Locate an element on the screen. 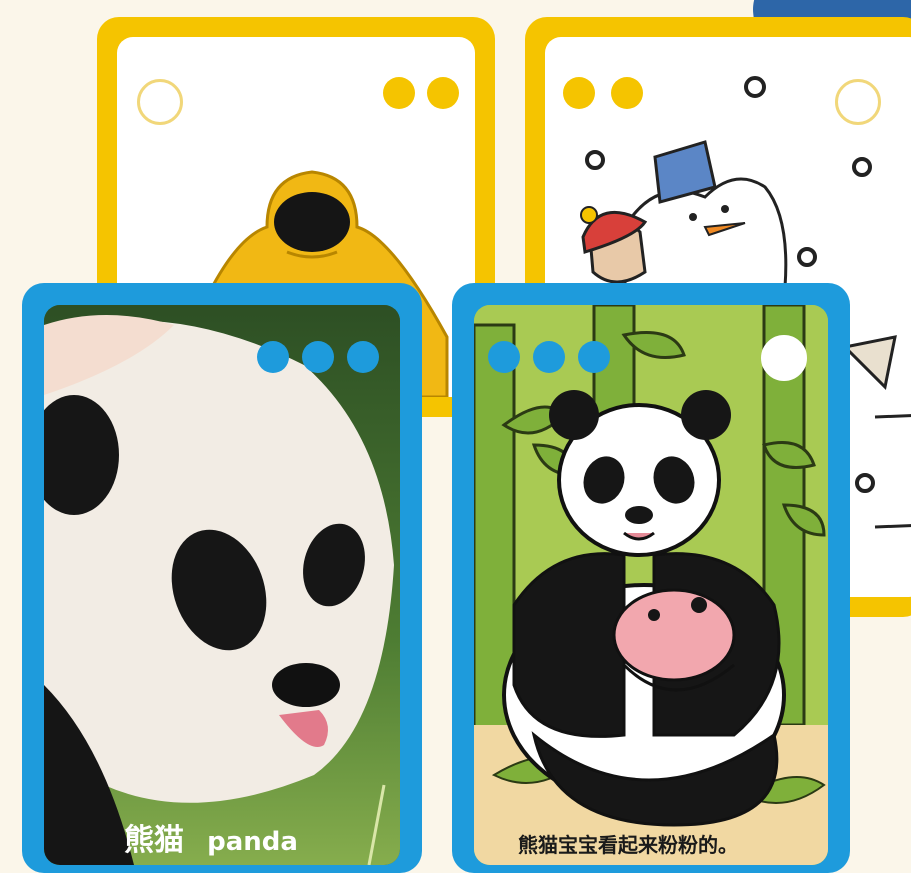  card-ring-icon is located at coordinates (784, 358).